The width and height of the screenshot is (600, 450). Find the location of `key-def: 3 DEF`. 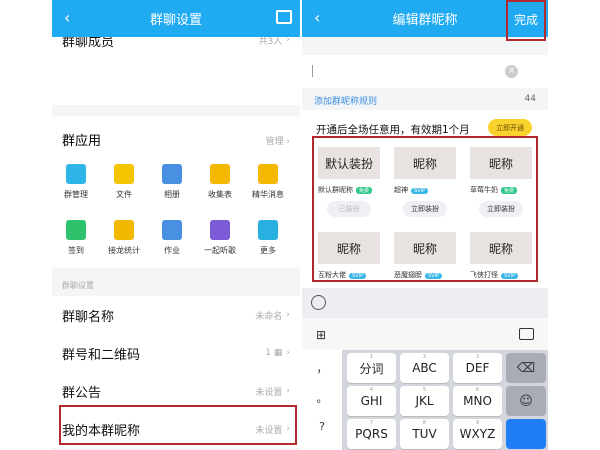

key-def: 3 DEF is located at coordinates (477, 368).